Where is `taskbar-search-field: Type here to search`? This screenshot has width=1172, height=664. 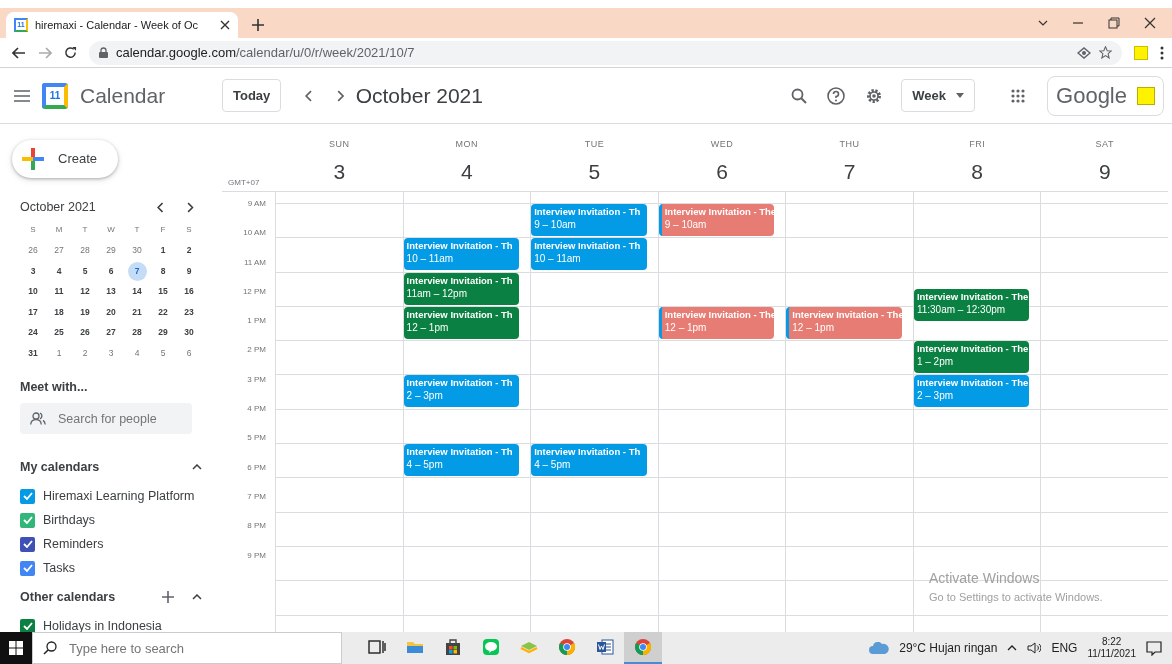 taskbar-search-field: Type here to search is located at coordinates (187, 648).